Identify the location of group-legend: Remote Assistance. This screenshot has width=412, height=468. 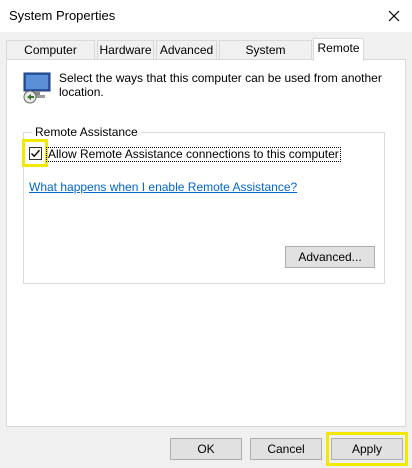
(86, 132).